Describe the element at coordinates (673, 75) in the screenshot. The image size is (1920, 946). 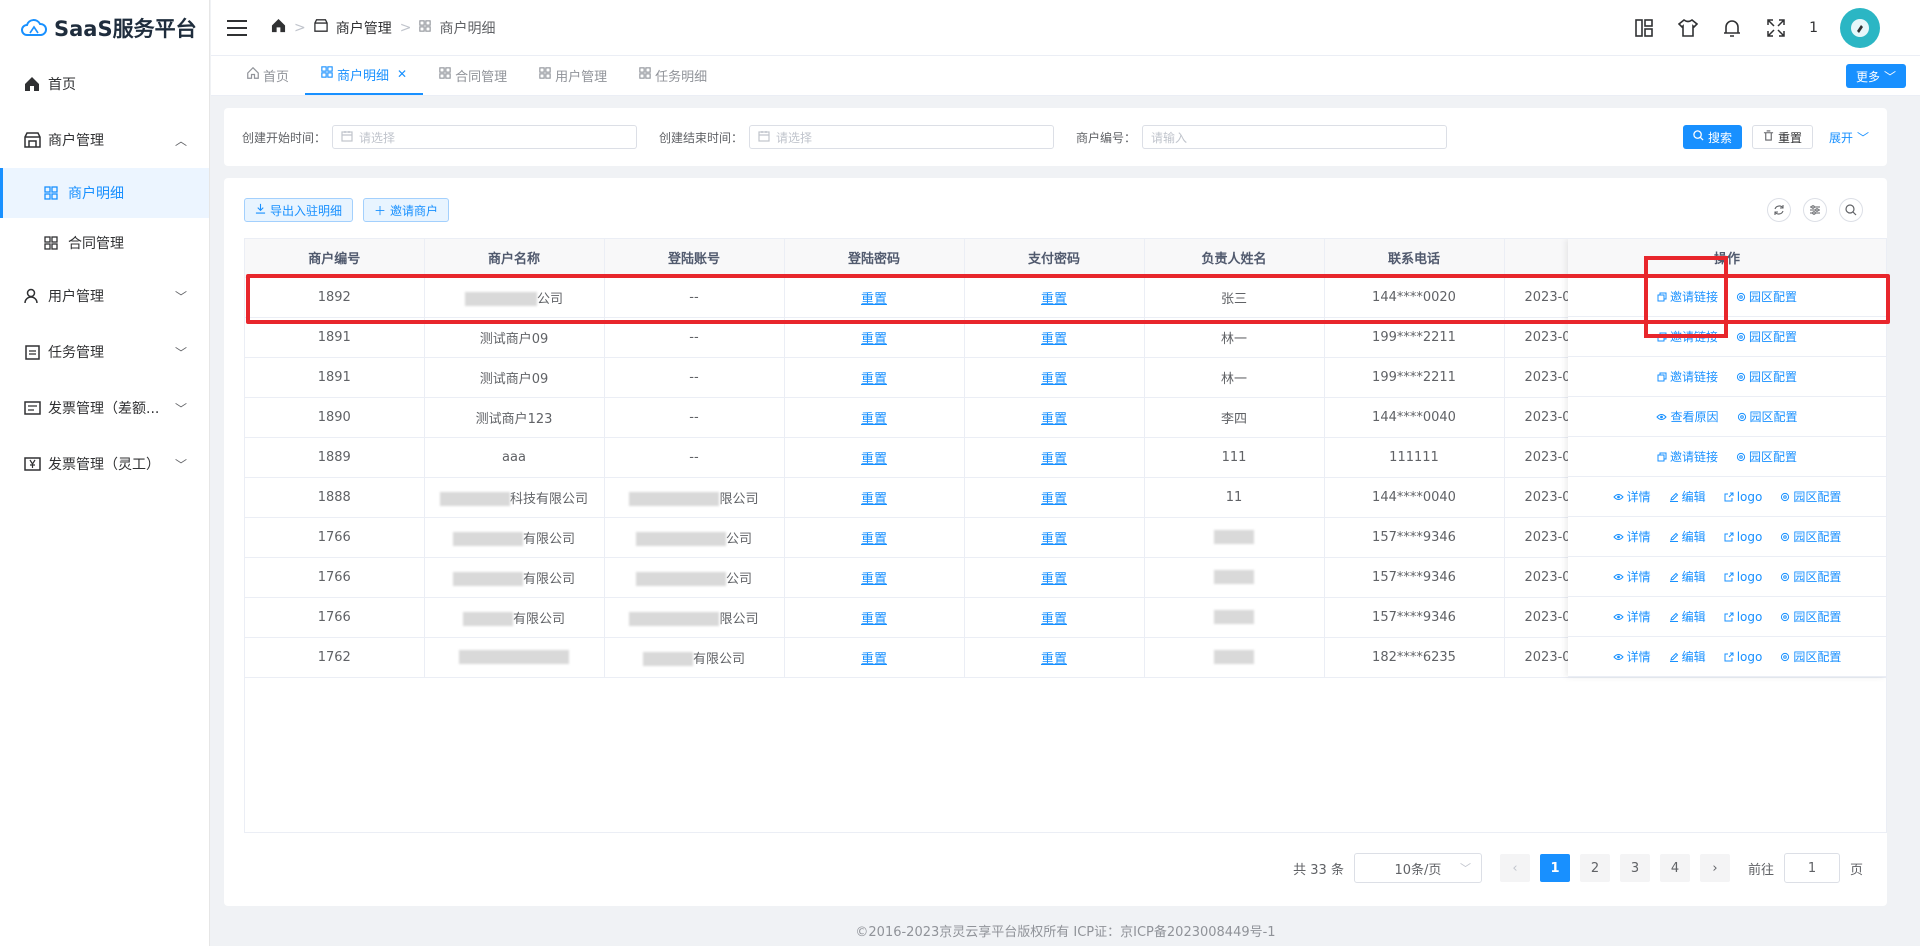
I see `tab-tasks: 任务明细` at that location.